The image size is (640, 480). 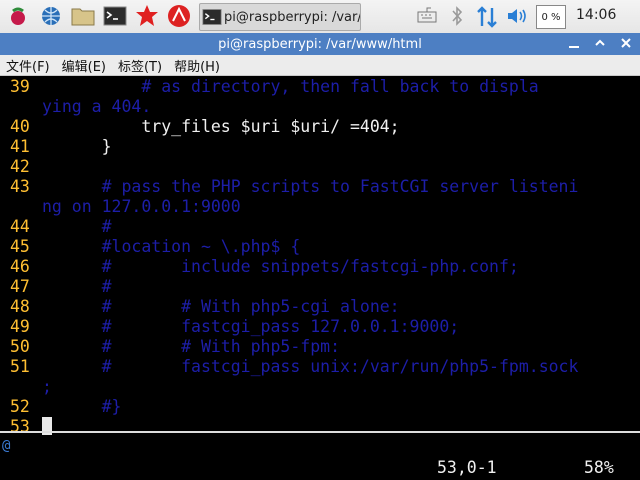 What do you see at coordinates (518, 18) in the screenshot?
I see `volume-icon` at bounding box center [518, 18].